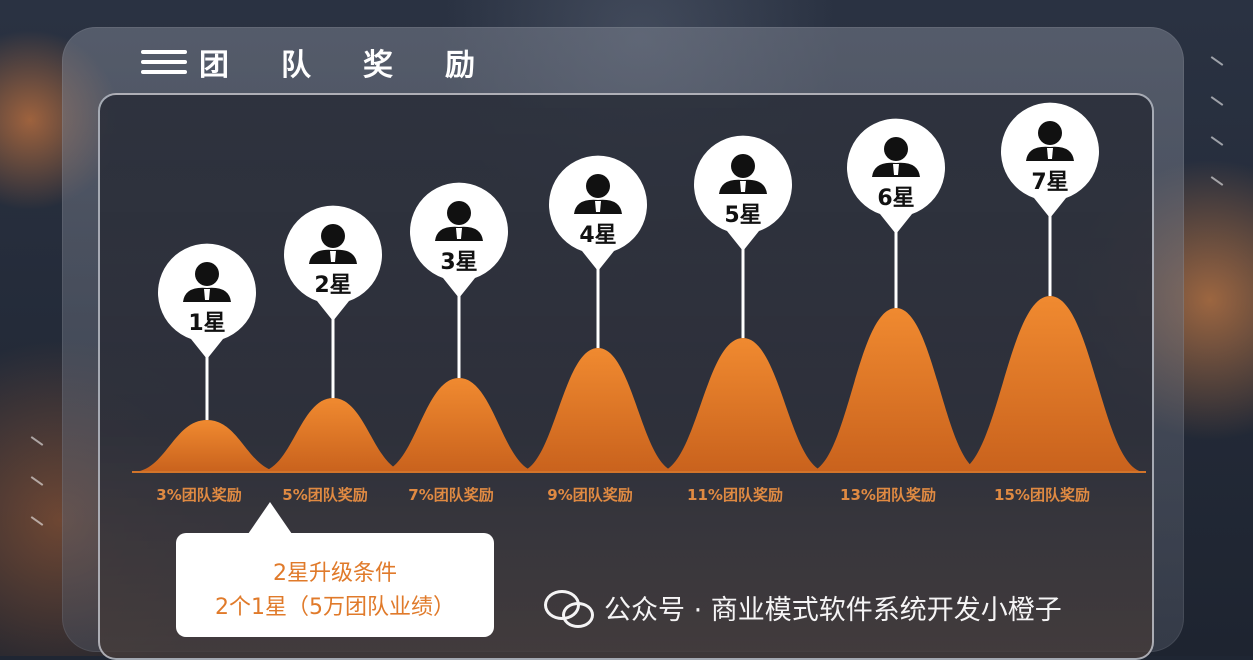 Image resolution: width=1253 pixels, height=660 pixels. I want to click on reward-label: 9%团队奖励, so click(589, 495).